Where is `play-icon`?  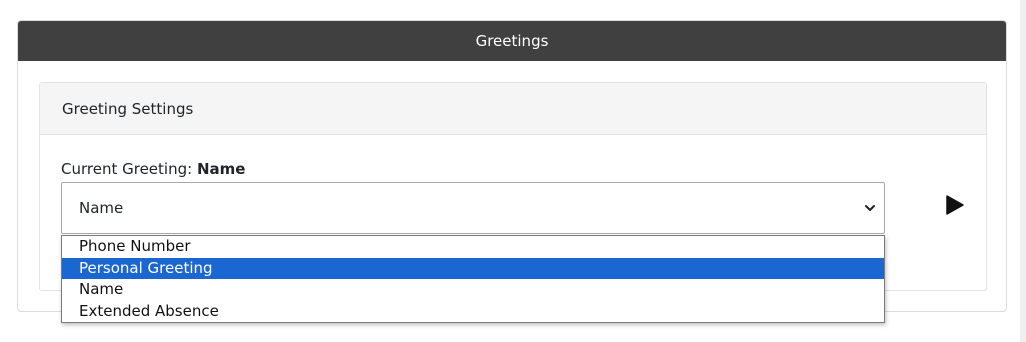
play-icon is located at coordinates (955, 205).